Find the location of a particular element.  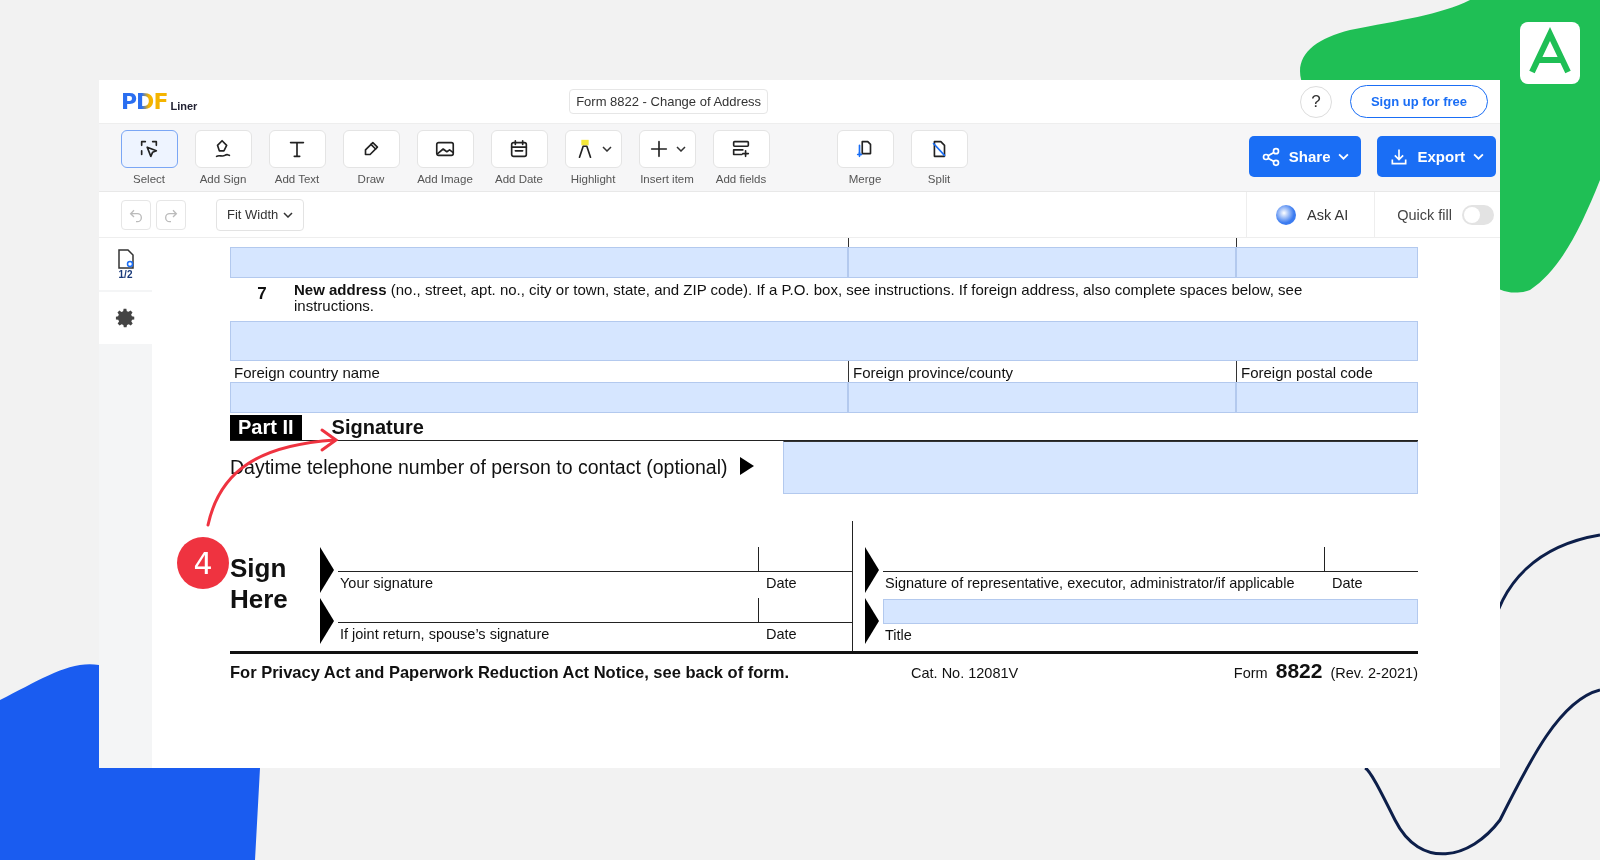

field-label: Foreign country name is located at coordinates (307, 372).